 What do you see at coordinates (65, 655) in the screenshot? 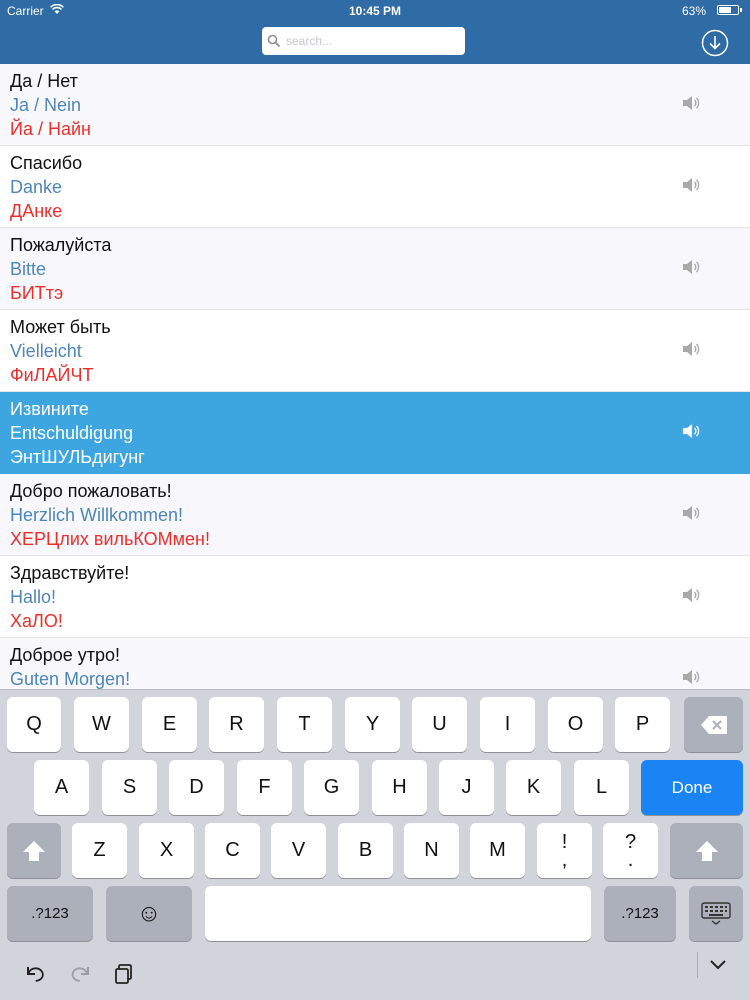
I see `phrase-native: Доброе утро!` at bounding box center [65, 655].